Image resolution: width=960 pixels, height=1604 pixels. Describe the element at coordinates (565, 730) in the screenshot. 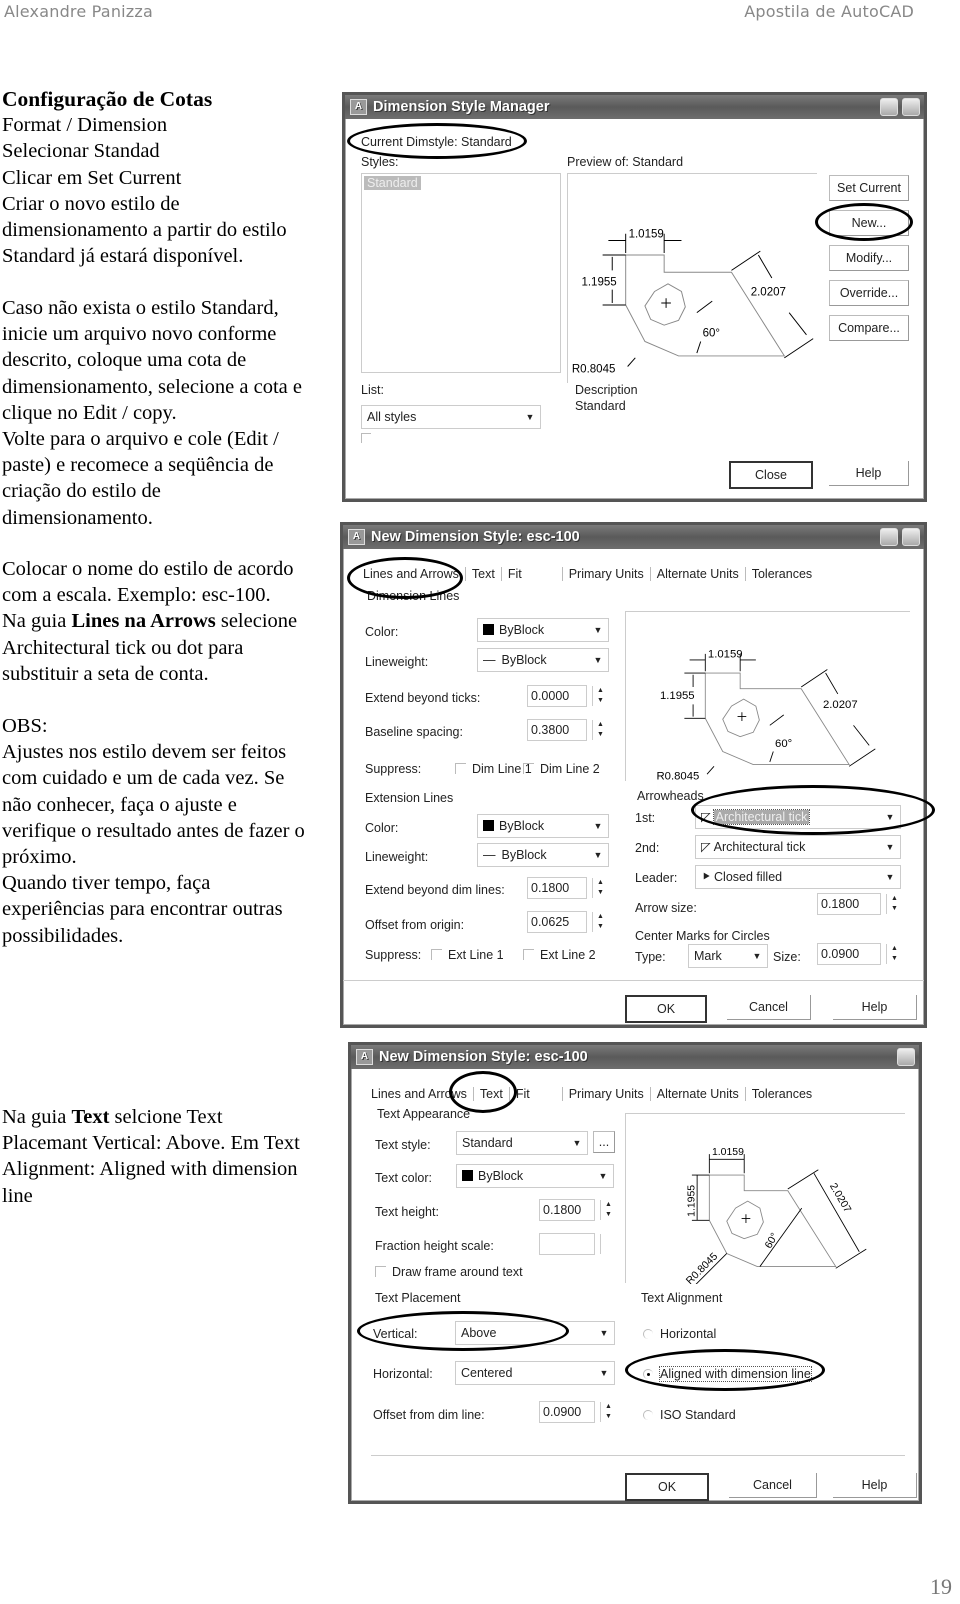

I see `baseline-spacing-spinner: 0.3800 ▲ ▼` at that location.